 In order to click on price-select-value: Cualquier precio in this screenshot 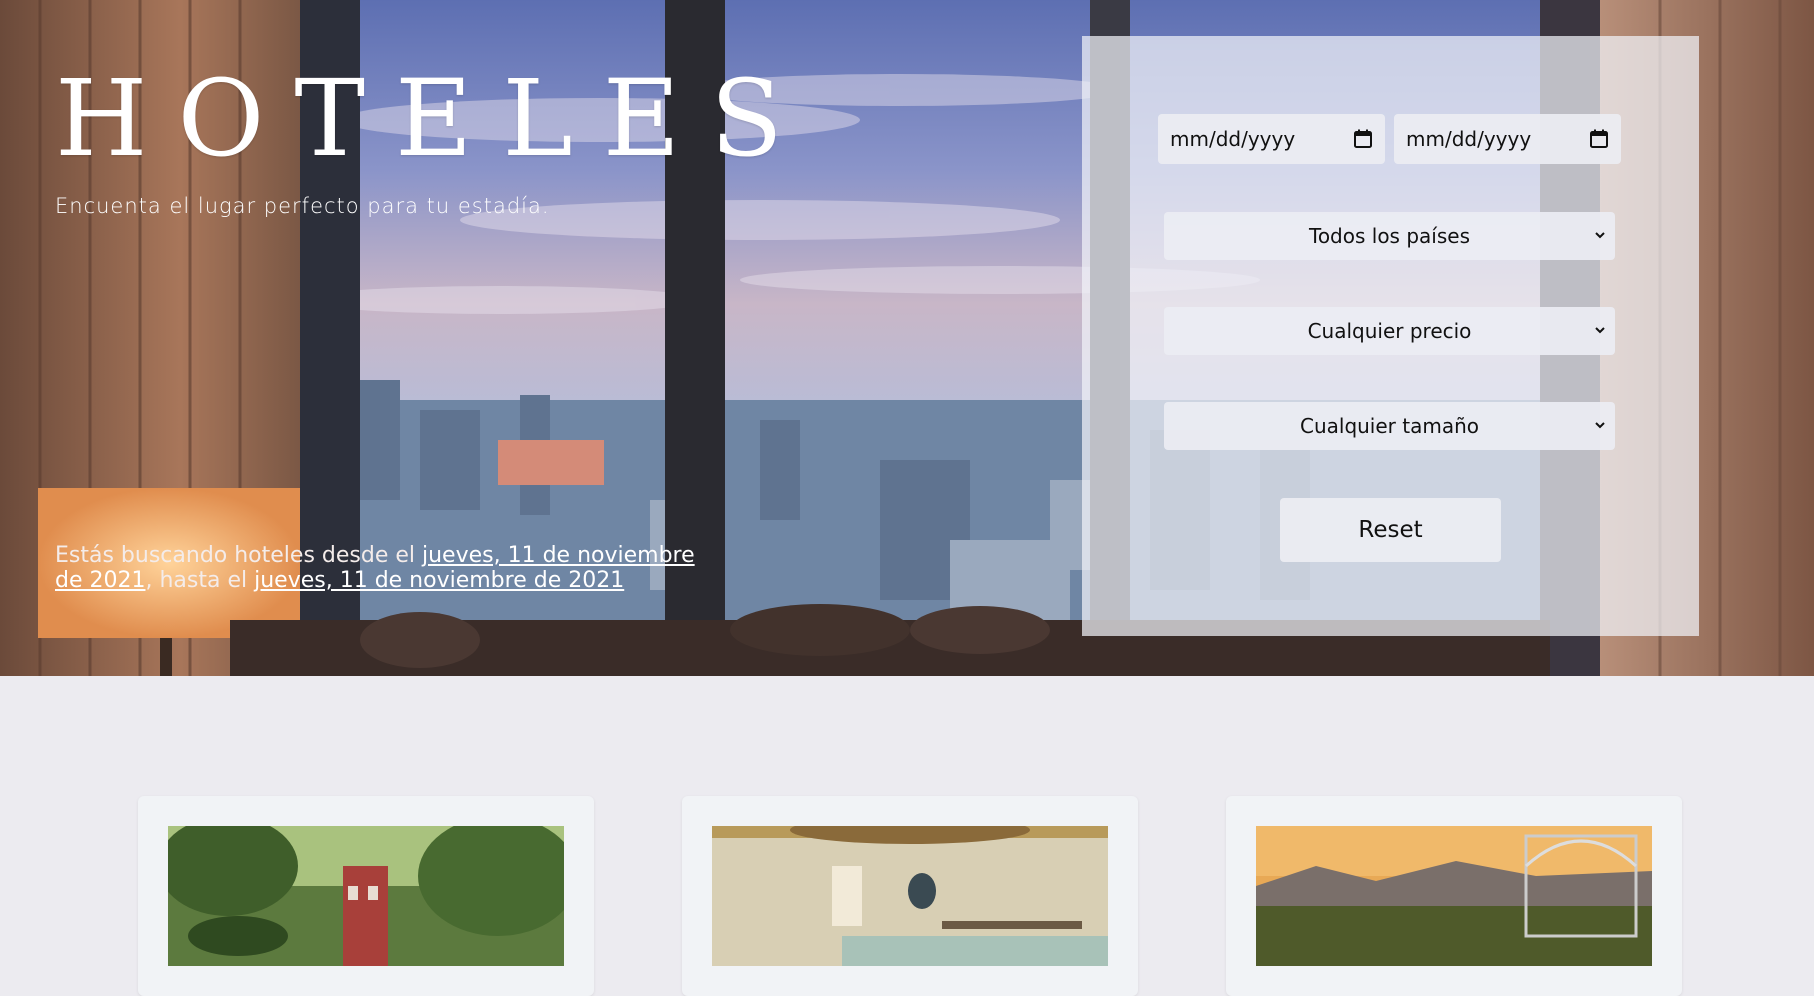, I will do `click(1389, 331)`.